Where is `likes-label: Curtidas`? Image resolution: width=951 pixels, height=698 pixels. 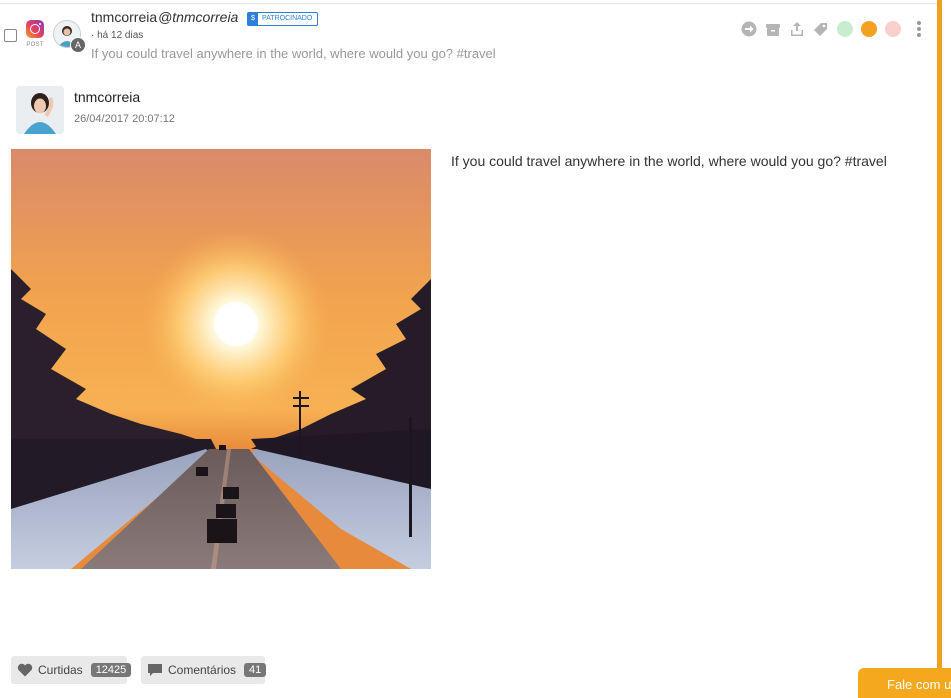 likes-label: Curtidas is located at coordinates (60, 670).